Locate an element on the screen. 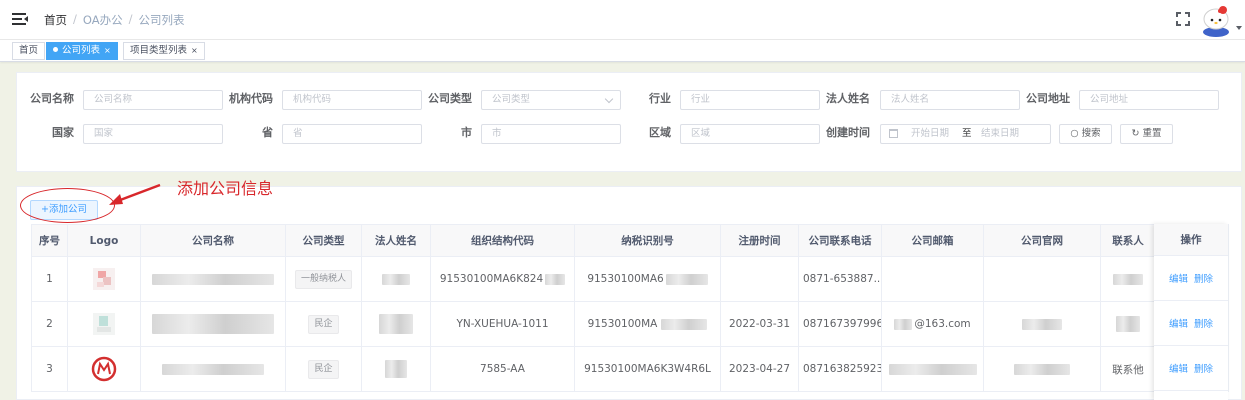 This screenshot has width=1245, height=400. industry-input: 行业 is located at coordinates (750, 100).